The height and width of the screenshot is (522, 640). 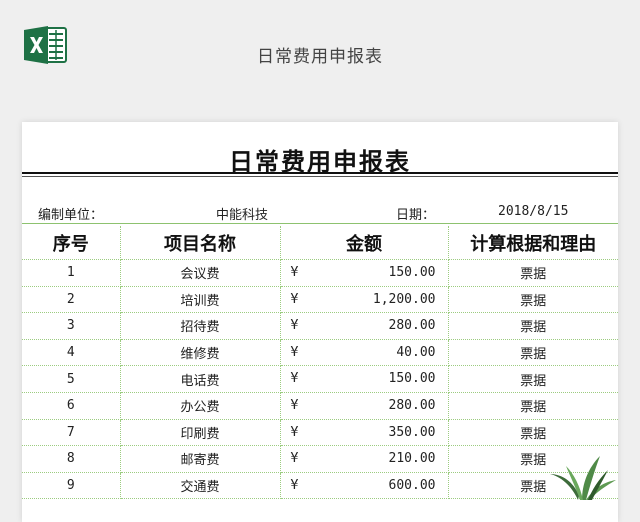 What do you see at coordinates (71, 379) in the screenshot?
I see `row-number-cell: 5` at bounding box center [71, 379].